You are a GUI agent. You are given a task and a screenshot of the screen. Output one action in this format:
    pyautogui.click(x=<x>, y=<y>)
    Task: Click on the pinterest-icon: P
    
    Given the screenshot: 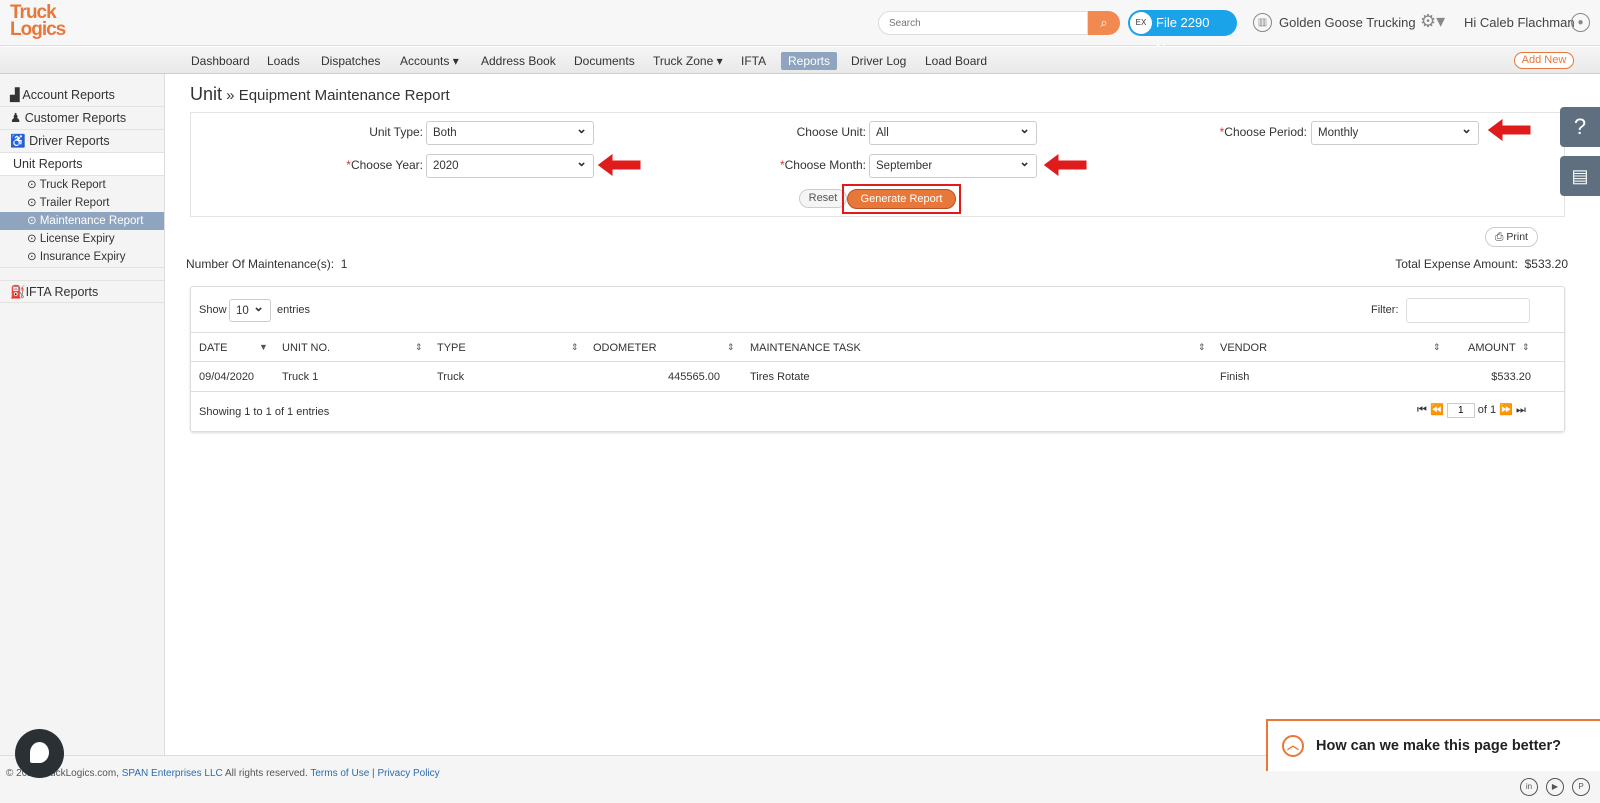 What is the action you would take?
    pyautogui.click(x=1581, y=787)
    